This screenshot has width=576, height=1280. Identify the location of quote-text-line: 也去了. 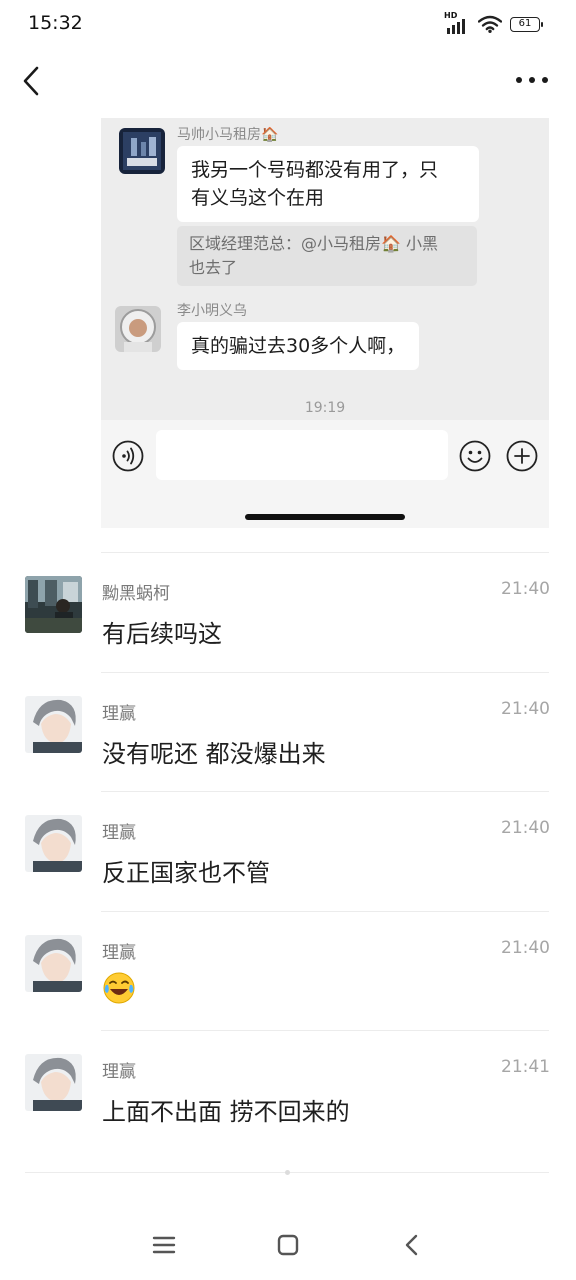
(213, 267).